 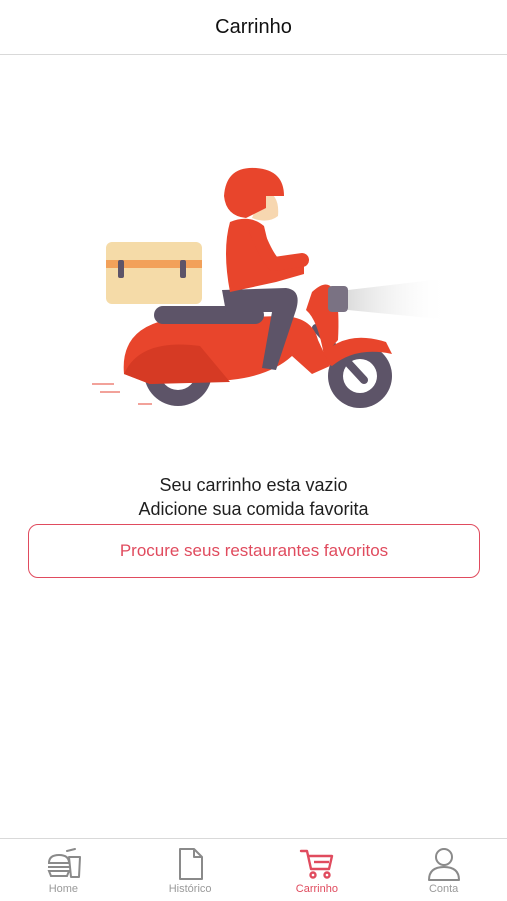 I want to click on document-icon, so click(x=191, y=864).